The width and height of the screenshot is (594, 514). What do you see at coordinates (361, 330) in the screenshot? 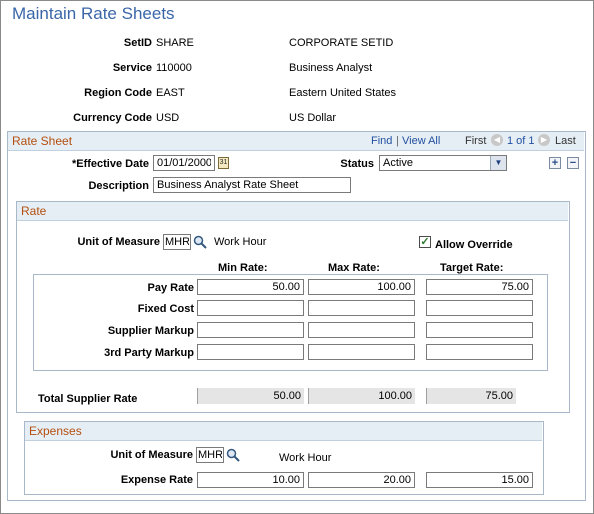
I see `supplier-markup-max-input` at bounding box center [361, 330].